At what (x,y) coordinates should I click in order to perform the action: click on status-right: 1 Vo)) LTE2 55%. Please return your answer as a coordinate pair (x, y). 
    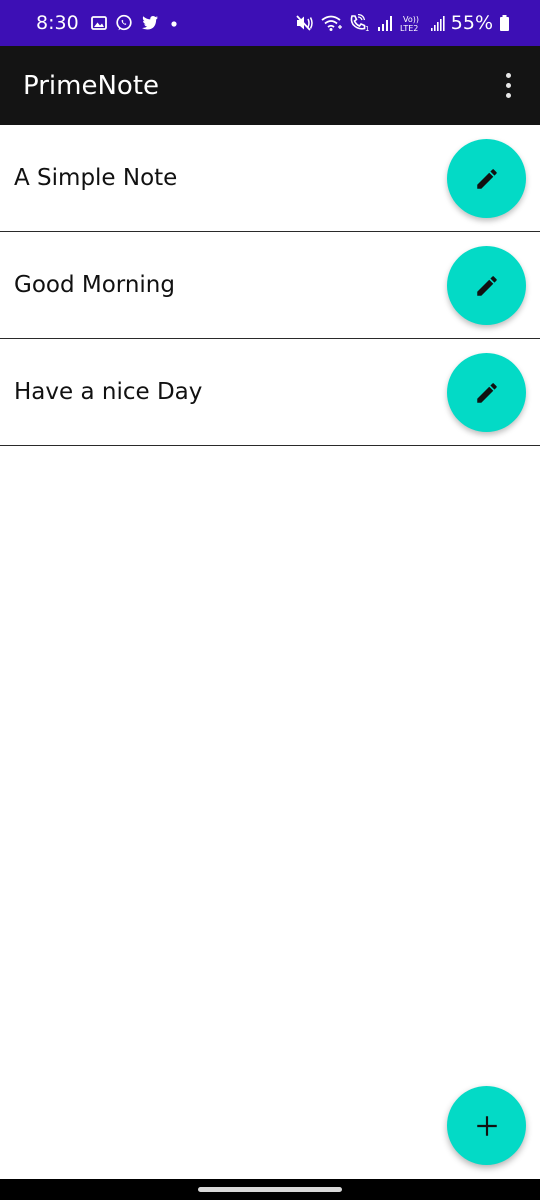
    Looking at the image, I should click on (402, 23).